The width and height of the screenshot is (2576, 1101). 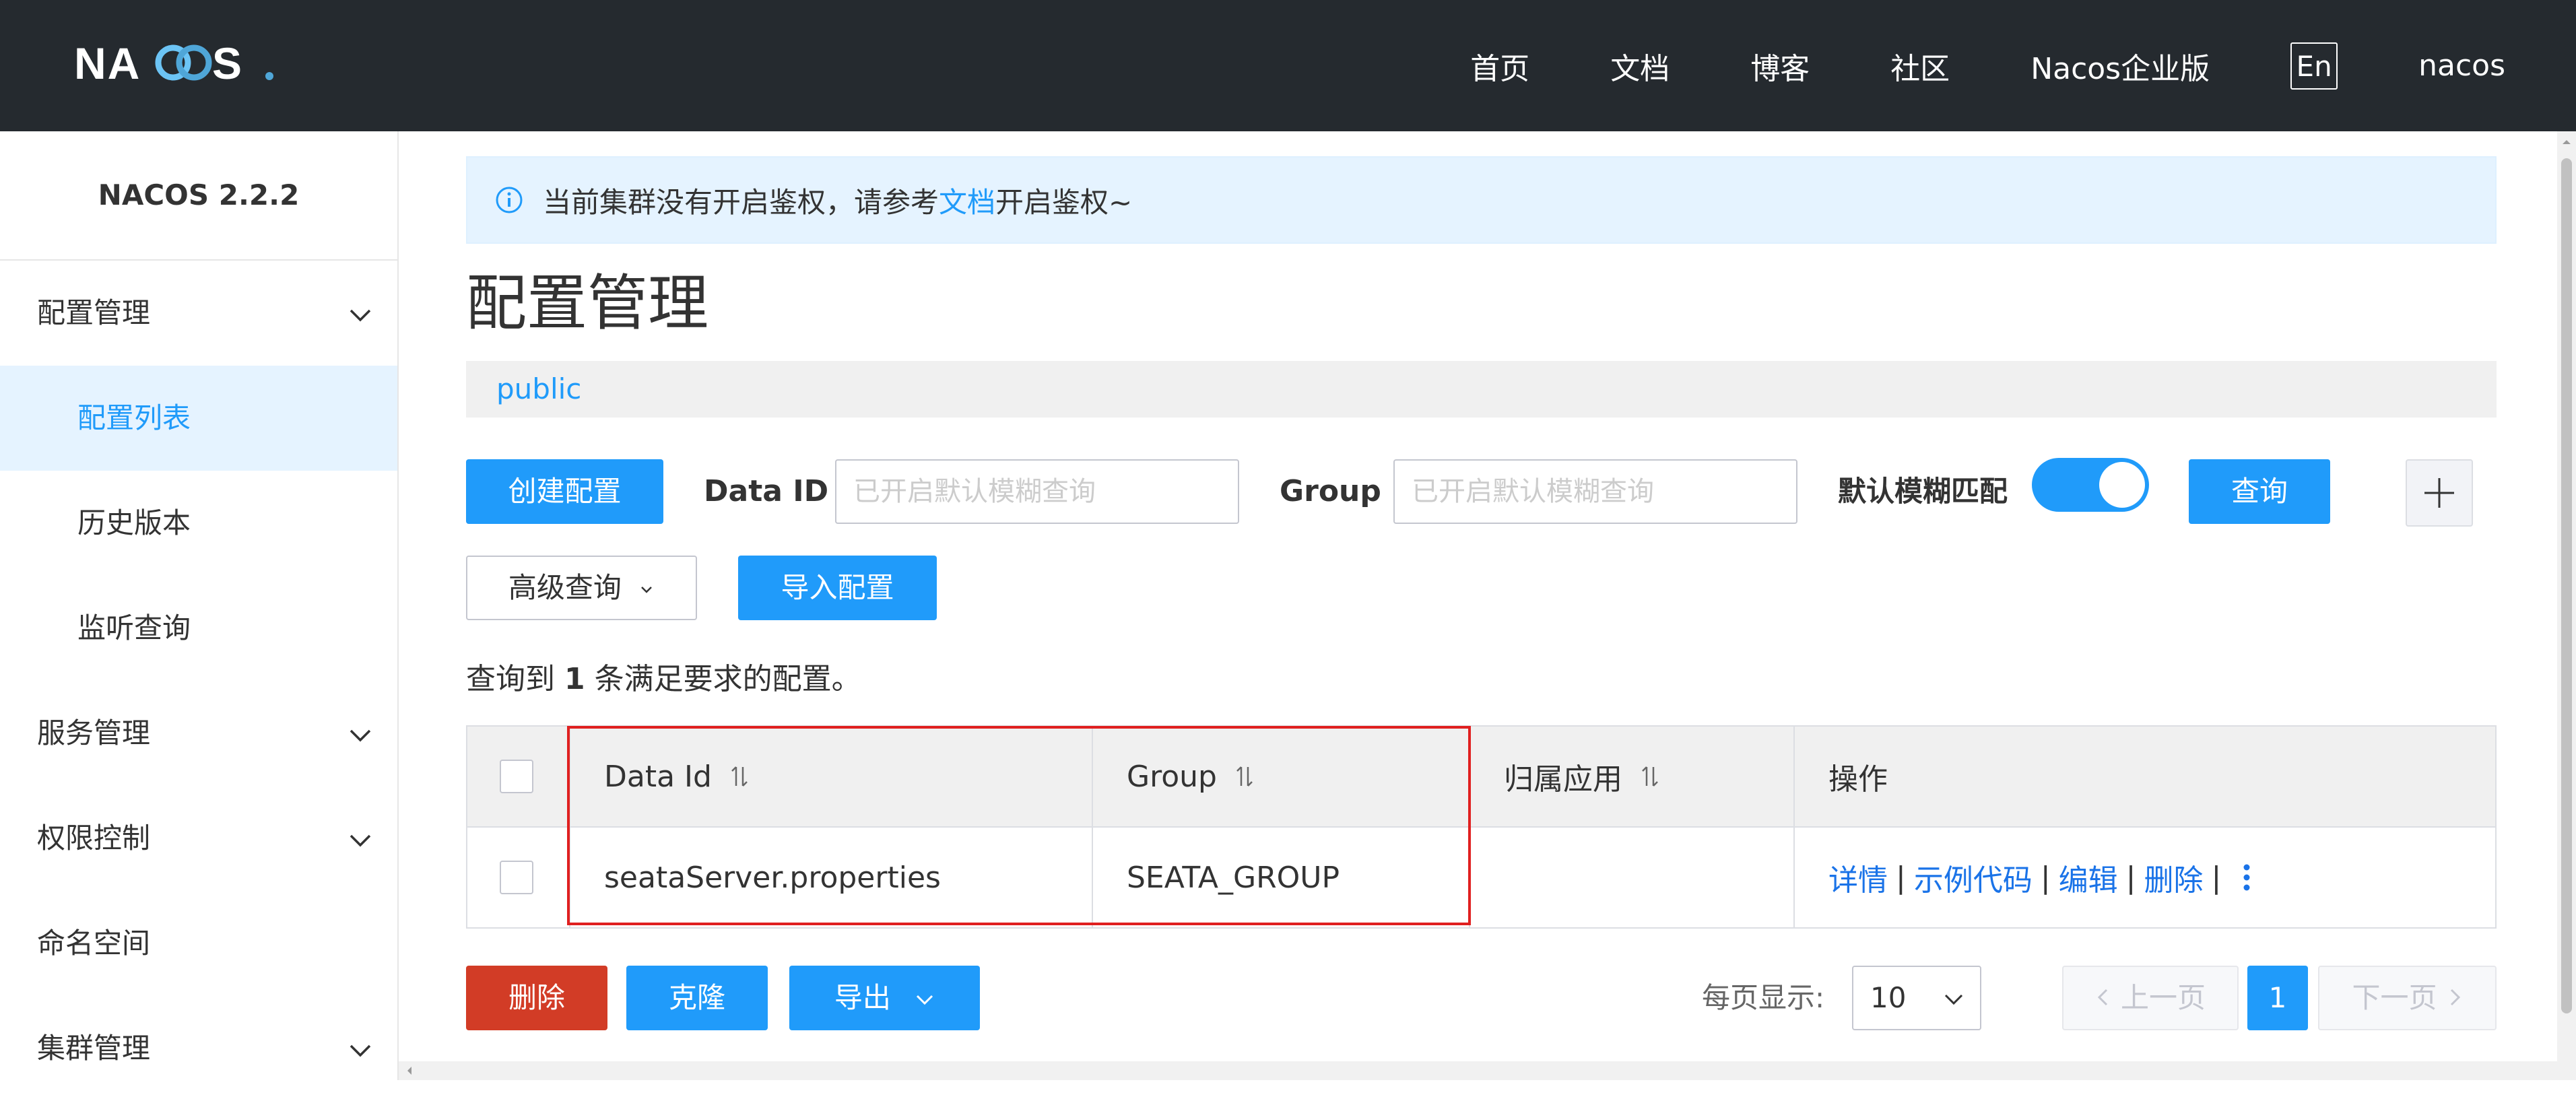 I want to click on sidebar-item-cluster-management: 集群管理, so click(x=198, y=1048).